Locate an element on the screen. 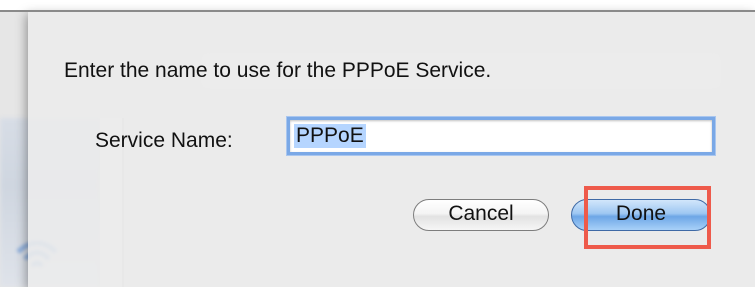  background-window-top is located at coordinates (377, 5).